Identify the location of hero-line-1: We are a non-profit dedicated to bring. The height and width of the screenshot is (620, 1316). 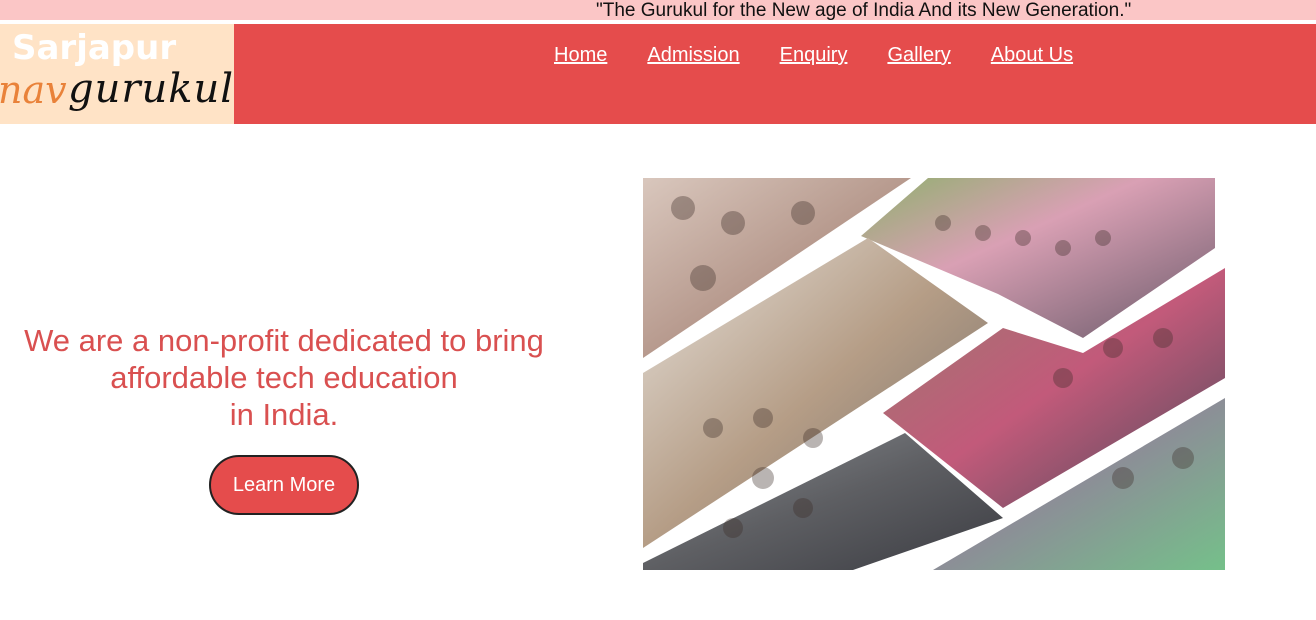
(284, 340).